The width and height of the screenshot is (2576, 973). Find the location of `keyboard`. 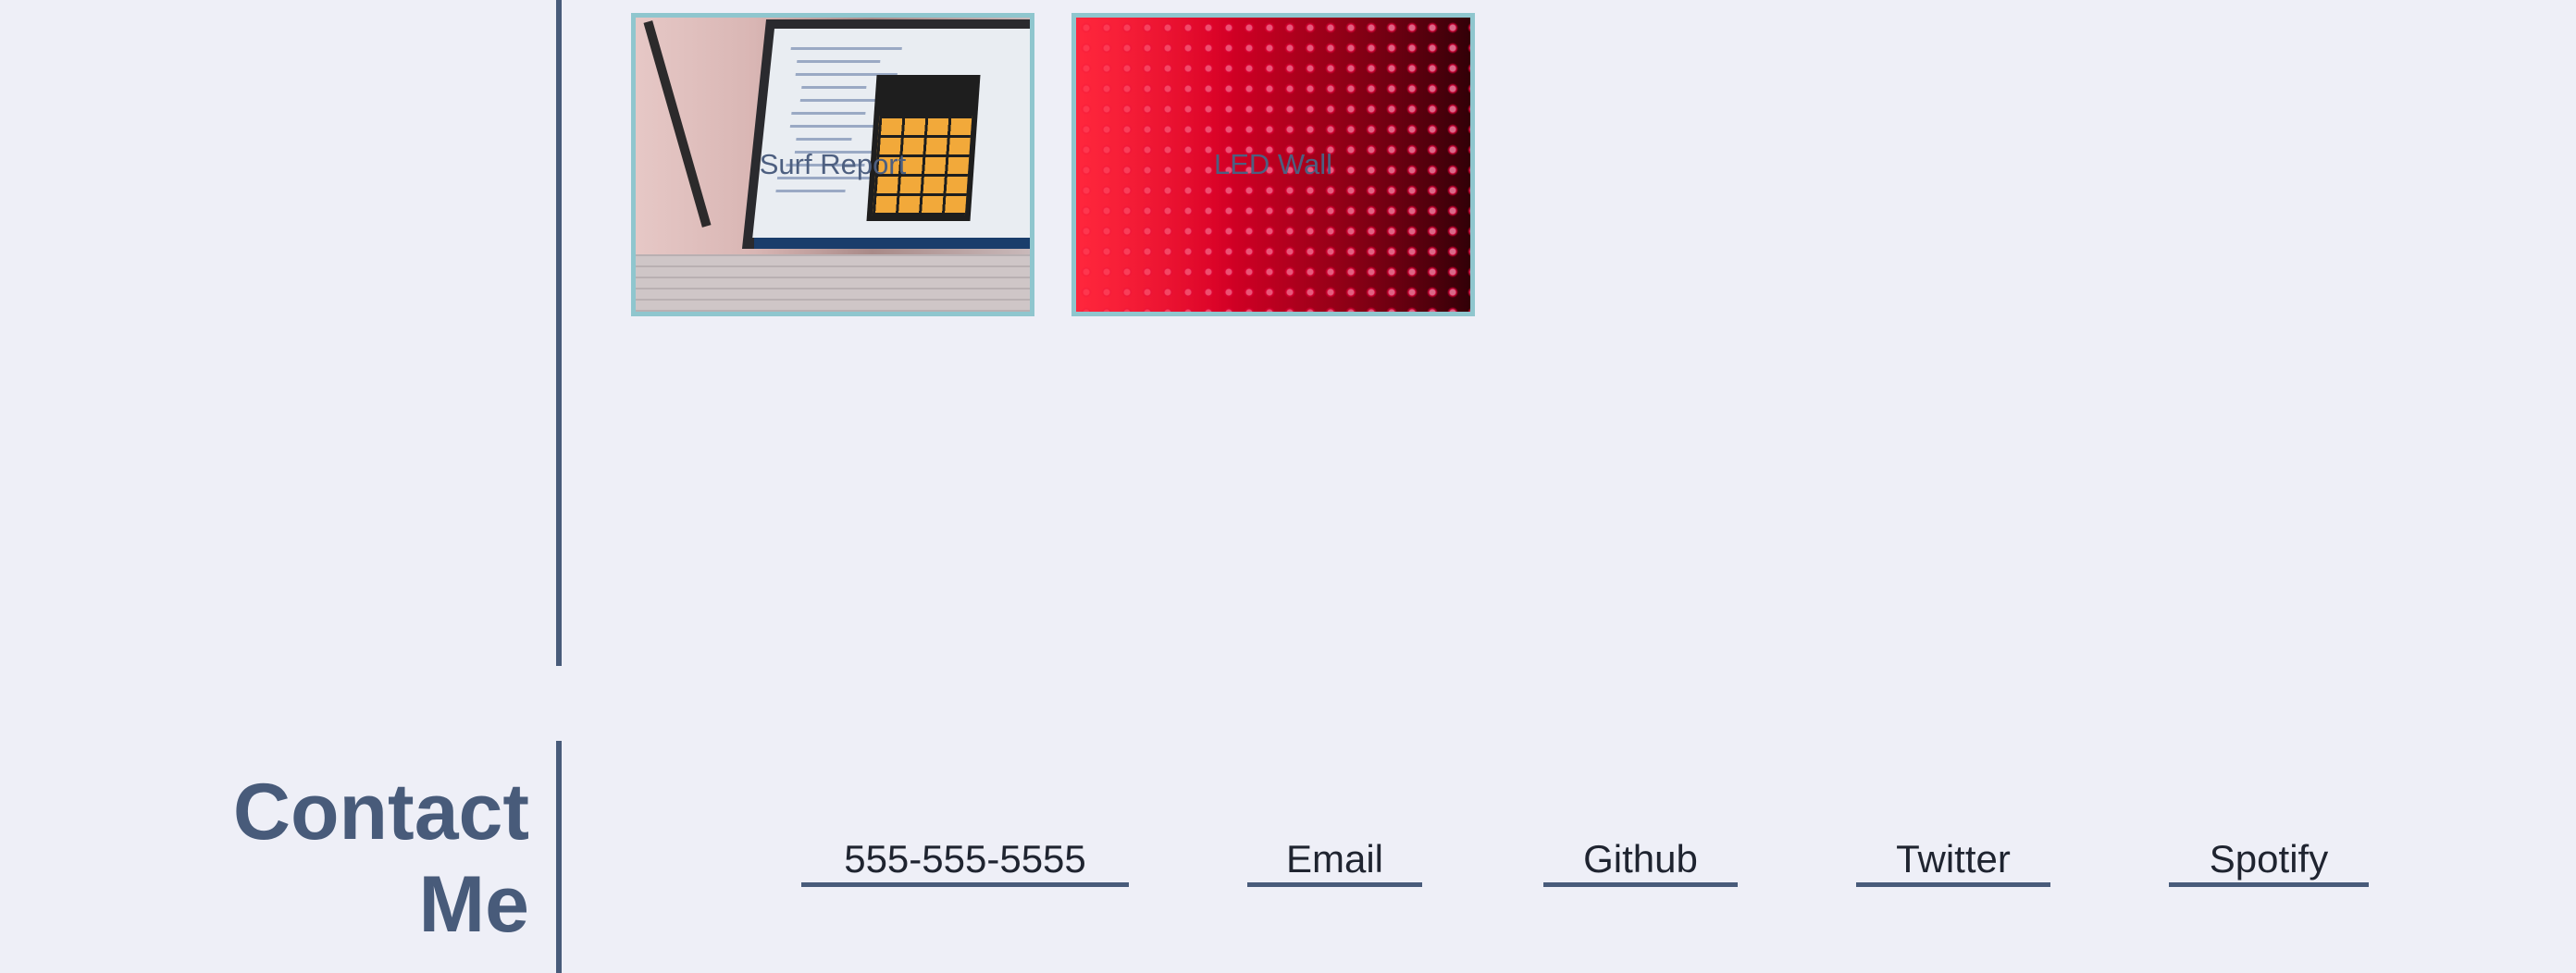

keyboard is located at coordinates (833, 283).